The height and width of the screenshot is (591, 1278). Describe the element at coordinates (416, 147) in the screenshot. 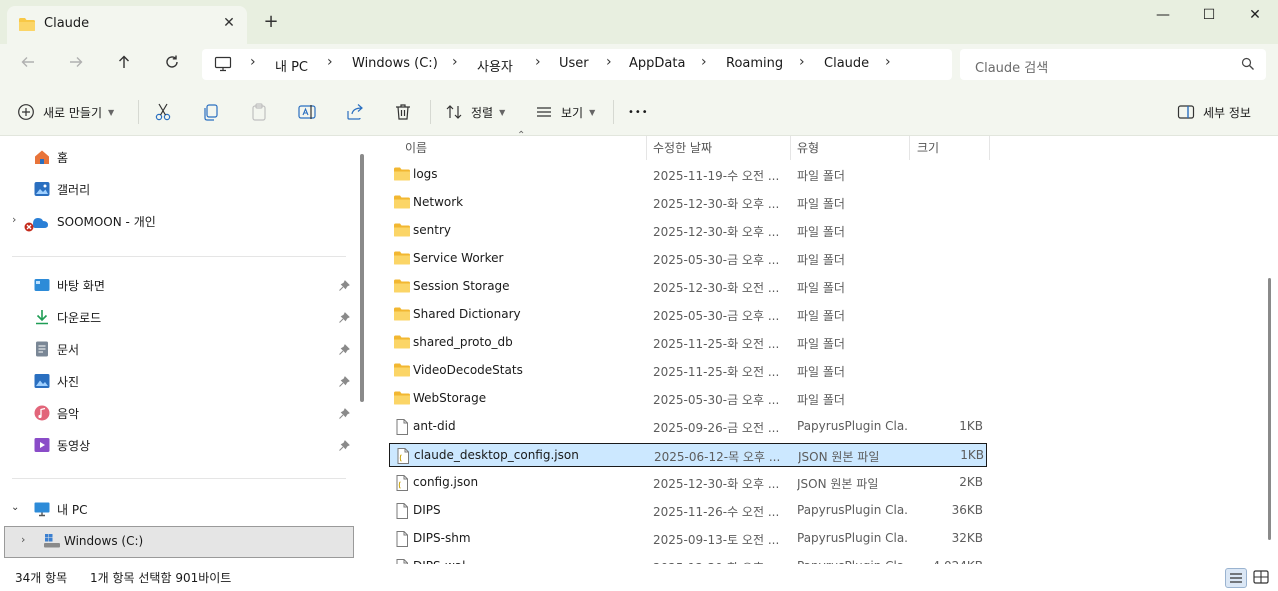

I see `column-header-name: 이름` at that location.